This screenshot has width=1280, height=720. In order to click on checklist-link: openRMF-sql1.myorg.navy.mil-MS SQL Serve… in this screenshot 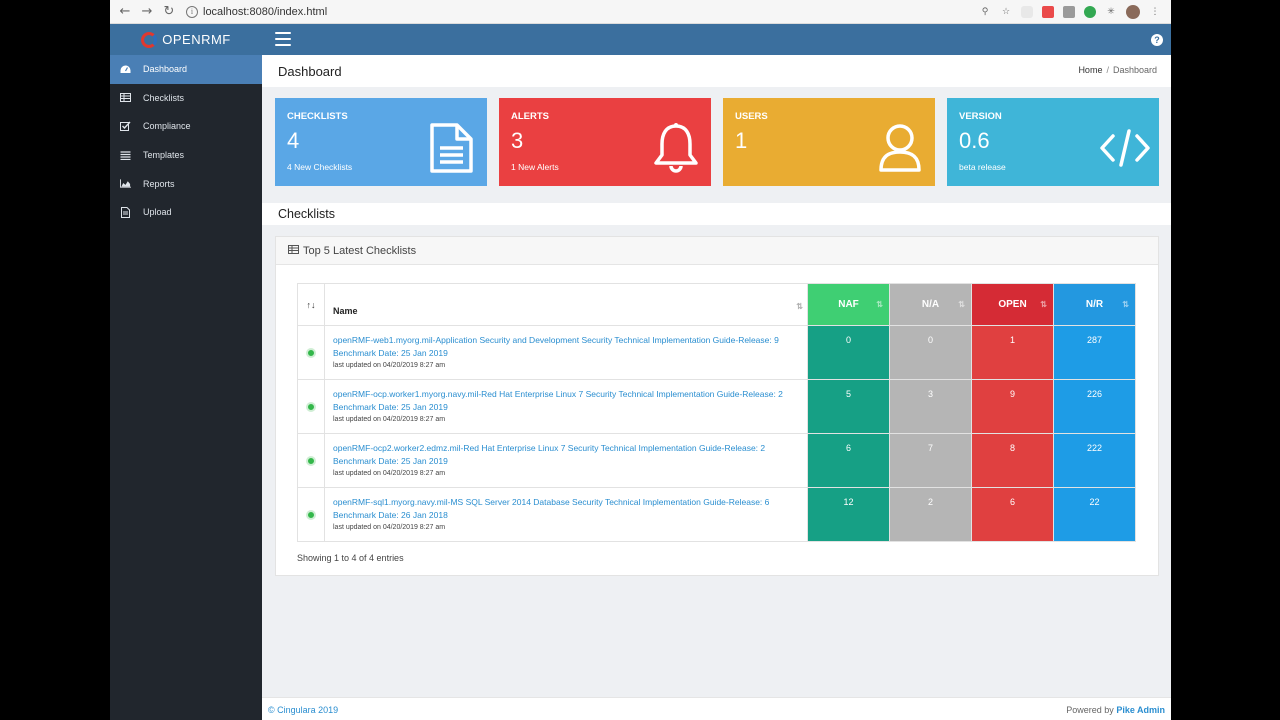, I will do `click(570, 509)`.